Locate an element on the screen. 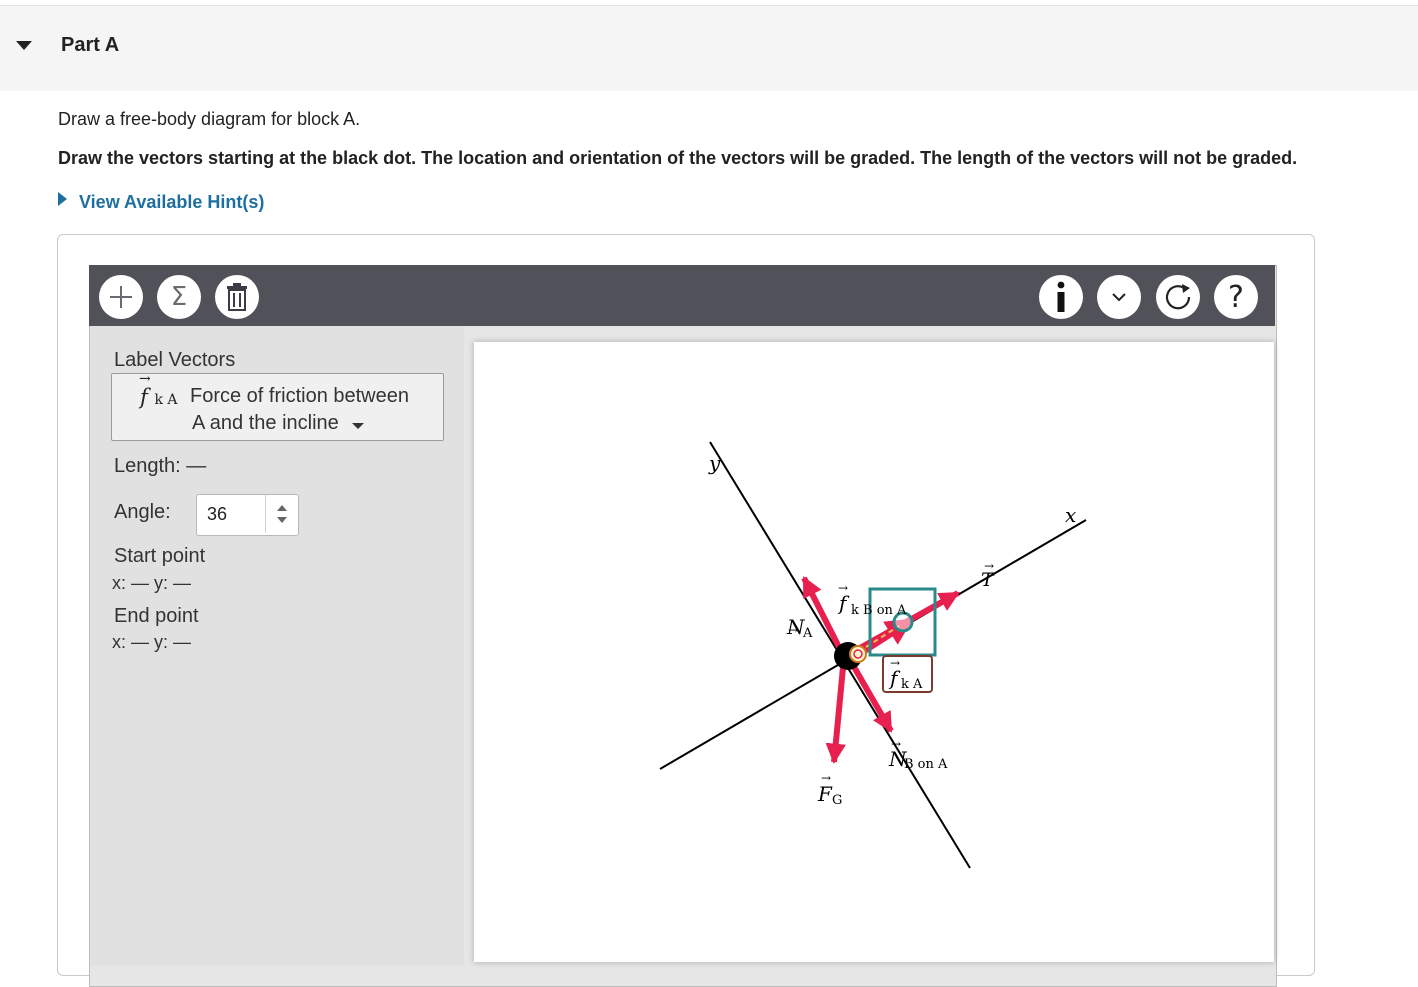 The width and height of the screenshot is (1418, 987). sigma-icon: Σ is located at coordinates (179, 297).